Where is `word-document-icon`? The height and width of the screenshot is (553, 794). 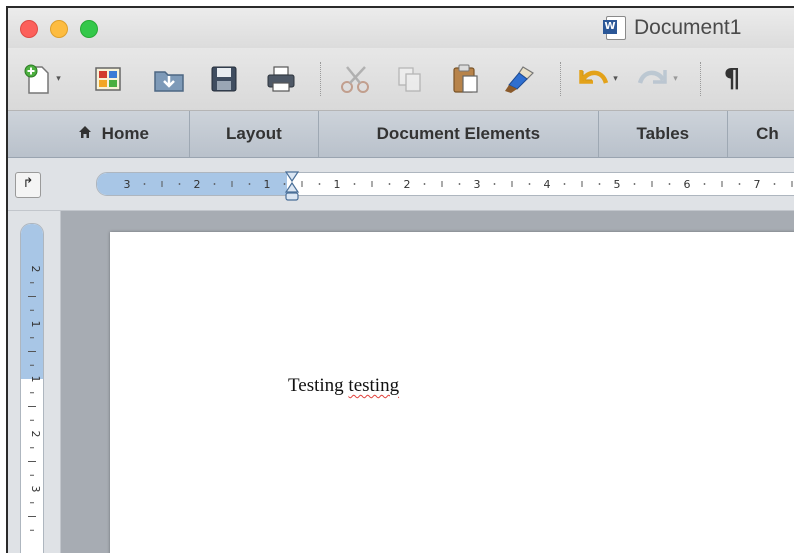
word-document-icon is located at coordinates (614, 28).